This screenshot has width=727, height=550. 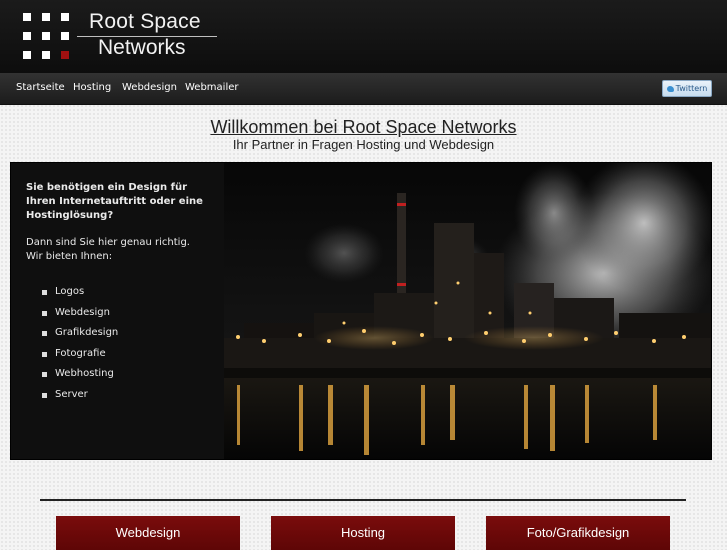 What do you see at coordinates (80, 354) in the screenshot?
I see `service-item-fotografie: Fotografie` at bounding box center [80, 354].